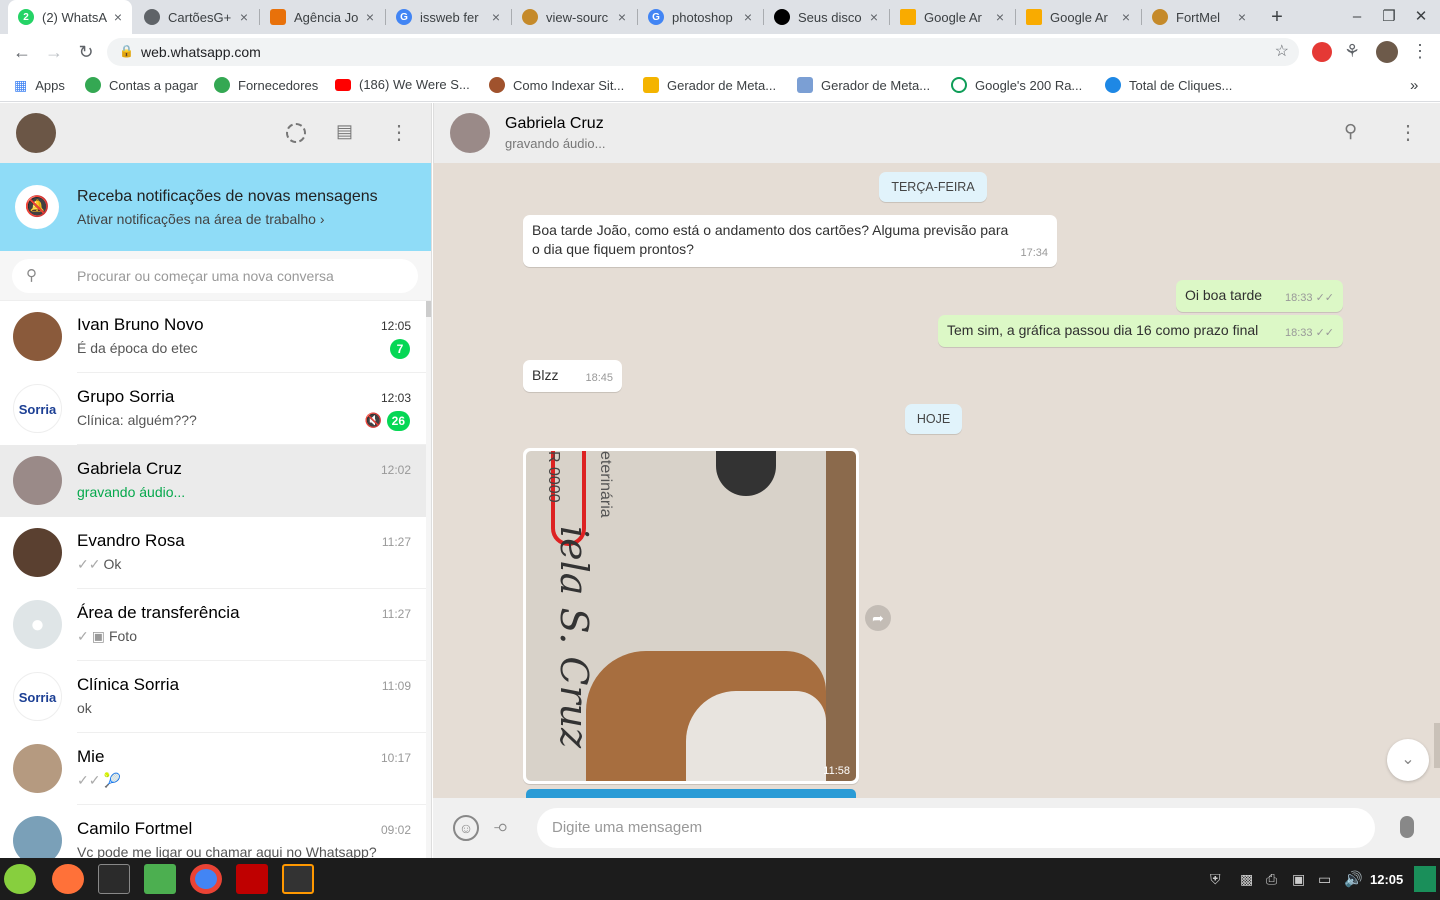  What do you see at coordinates (112, 780) in the screenshot?
I see `chat-preview: 🎾` at bounding box center [112, 780].